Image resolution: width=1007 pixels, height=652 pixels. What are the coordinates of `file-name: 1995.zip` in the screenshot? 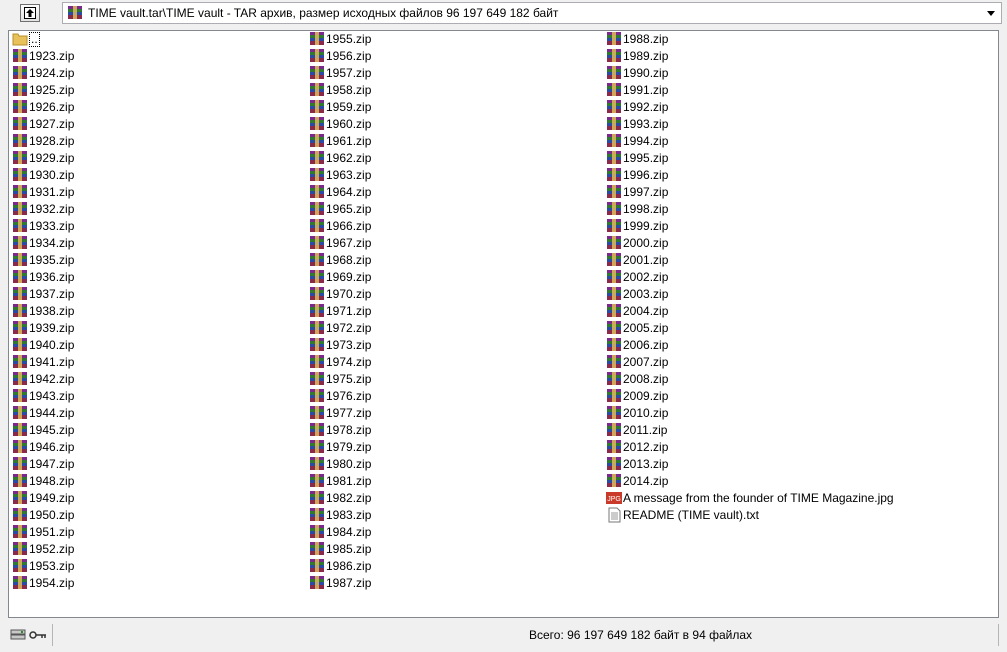 It's located at (646, 158).